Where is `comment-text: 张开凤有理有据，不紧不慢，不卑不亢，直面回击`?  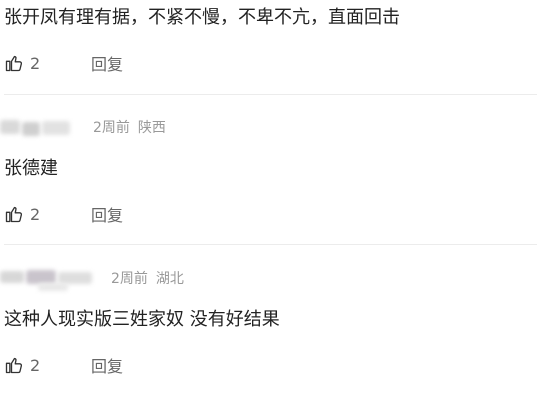
comment-text: 张开凤有理有据，不紧不慢，不卑不亢，直面回击 is located at coordinates (202, 17).